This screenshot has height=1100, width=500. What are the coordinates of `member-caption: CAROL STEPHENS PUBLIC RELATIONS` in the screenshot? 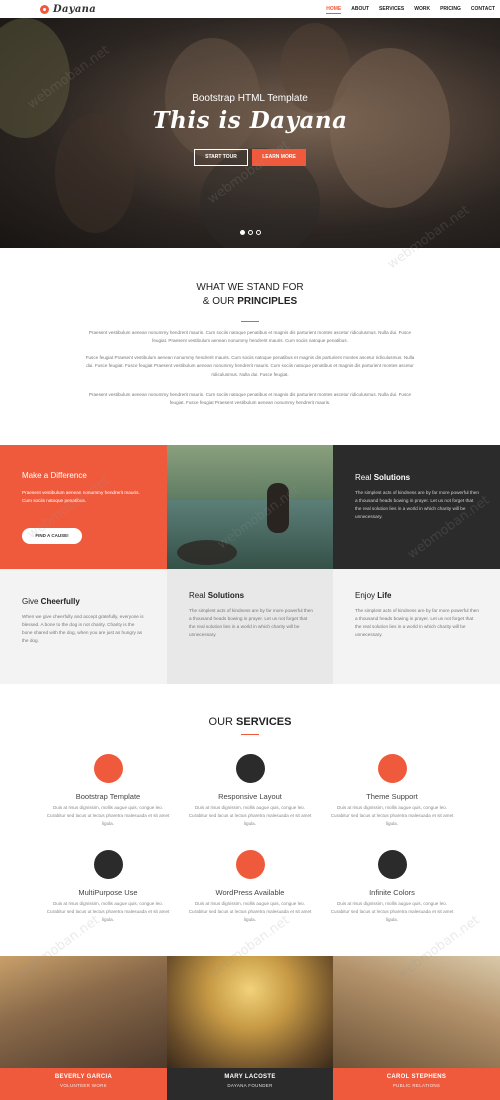 It's located at (416, 1084).